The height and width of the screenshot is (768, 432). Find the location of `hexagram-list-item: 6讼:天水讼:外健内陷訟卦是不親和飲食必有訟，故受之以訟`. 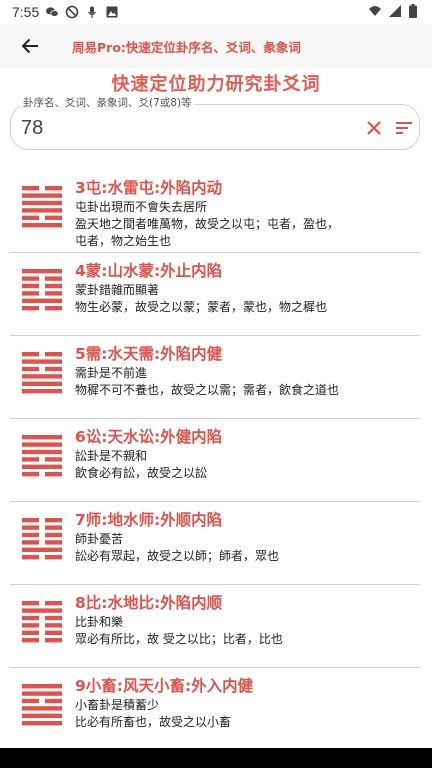

hexagram-list-item: 6讼:天水讼:外健内陷訟卦是不親和飲食必有訟，故受之以訟 is located at coordinates (215, 460).